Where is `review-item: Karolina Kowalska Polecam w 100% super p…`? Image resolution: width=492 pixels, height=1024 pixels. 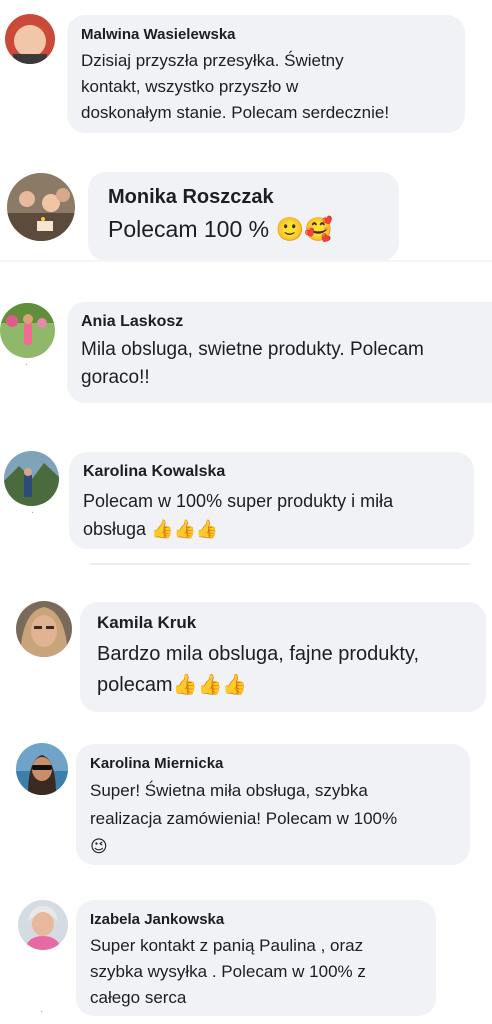
review-item: Karolina Kowalska Polecam w 100% super p… is located at coordinates (246, 507).